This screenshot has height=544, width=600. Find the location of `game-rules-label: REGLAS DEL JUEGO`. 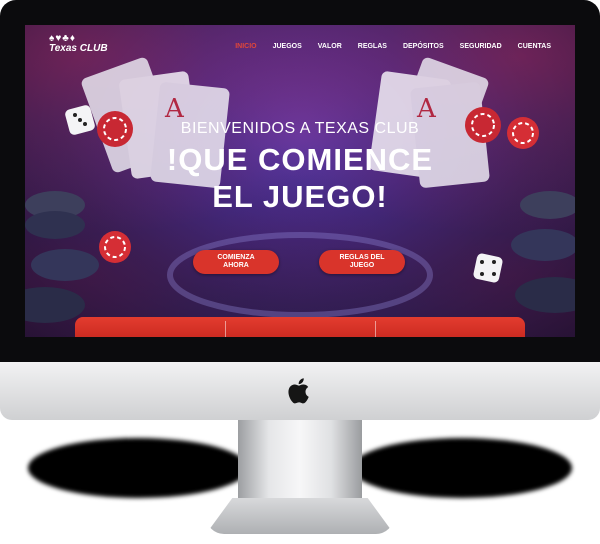

game-rules-label: REGLAS DEL JUEGO is located at coordinates (362, 261).